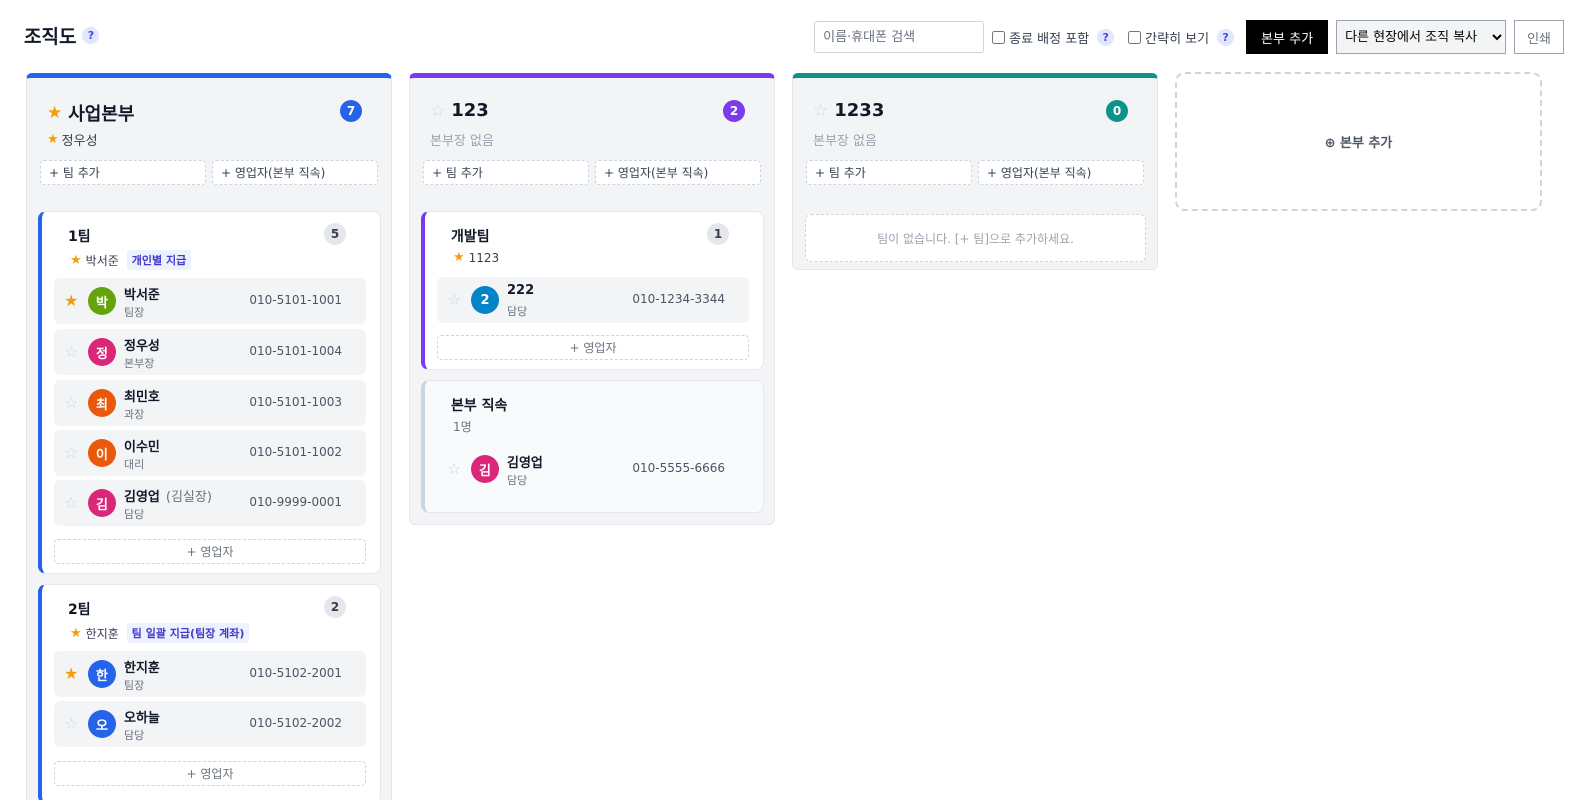  What do you see at coordinates (210, 352) in the screenshot?
I see `member-row: ☆ 정 정우성 본부장 010-5101-1004` at bounding box center [210, 352].